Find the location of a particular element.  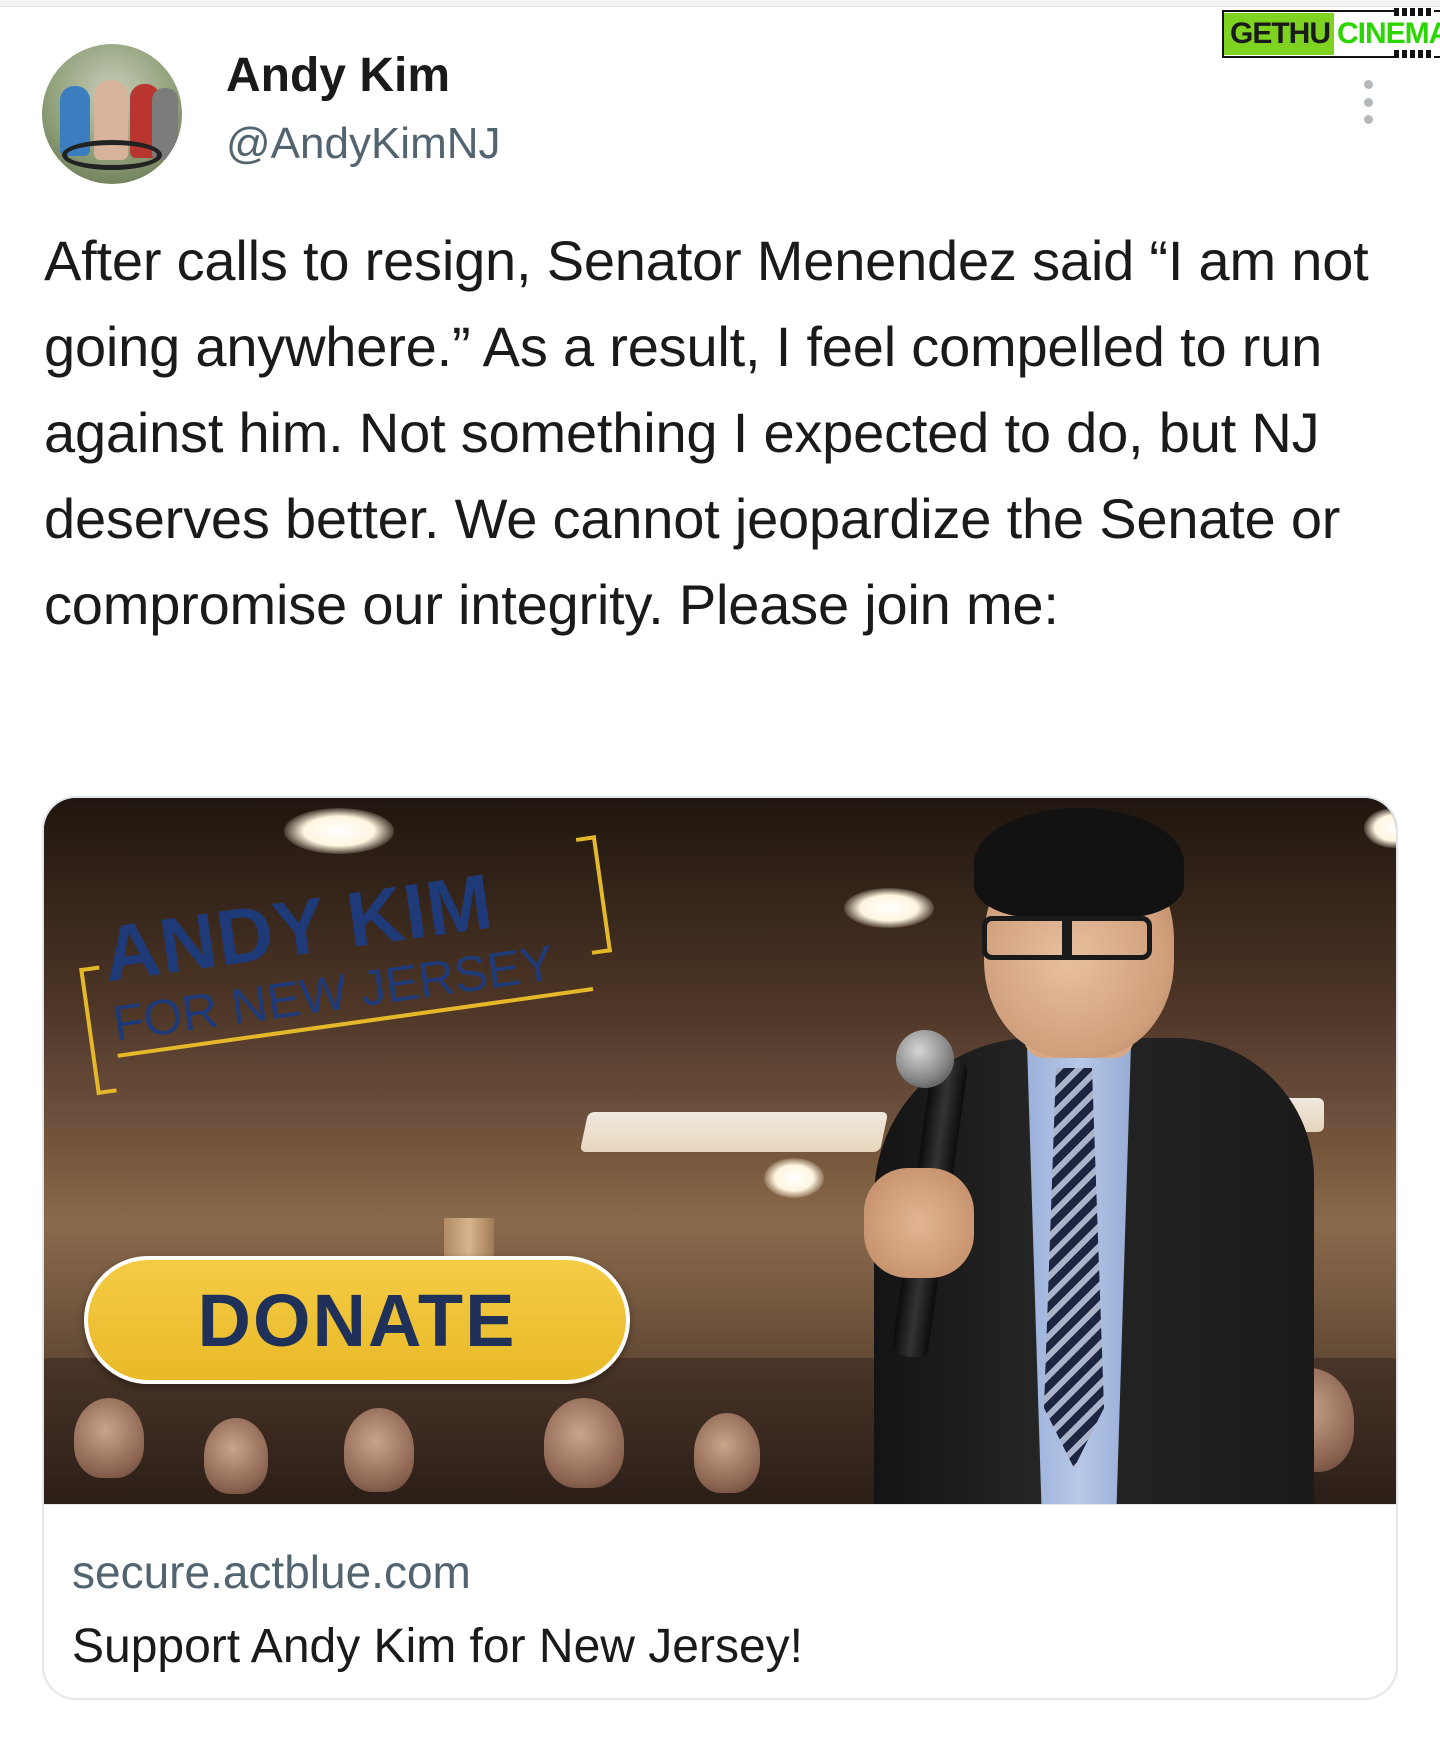

link-card-title: Support Andy Kim for New Jersey! is located at coordinates (437, 1646).